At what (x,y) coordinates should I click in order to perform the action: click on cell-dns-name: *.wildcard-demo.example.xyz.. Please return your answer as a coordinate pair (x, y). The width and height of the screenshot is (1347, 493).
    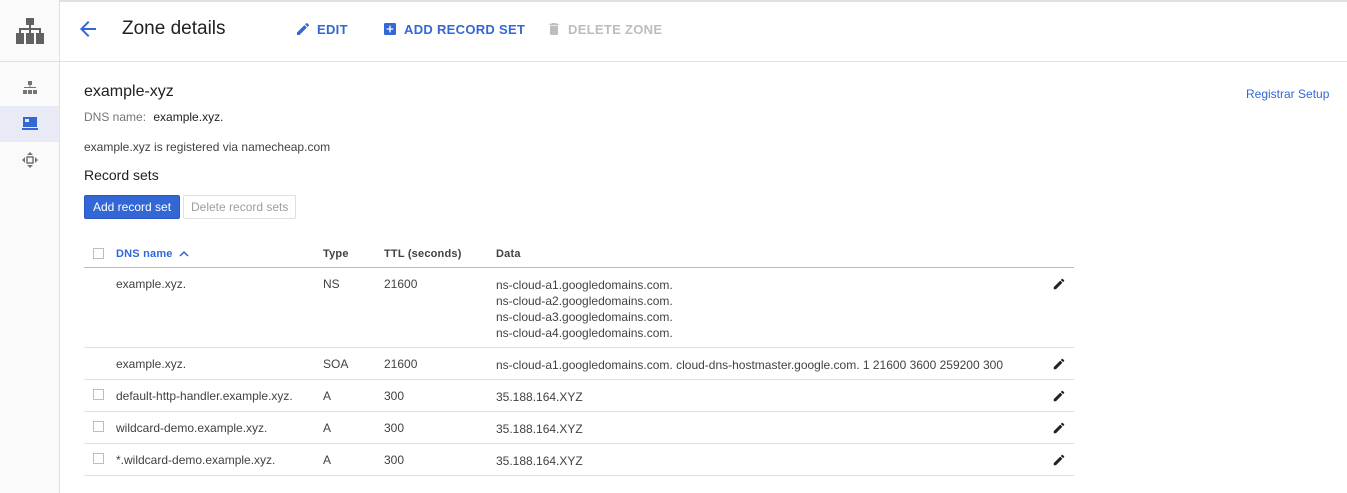
    Looking at the image, I should click on (196, 460).